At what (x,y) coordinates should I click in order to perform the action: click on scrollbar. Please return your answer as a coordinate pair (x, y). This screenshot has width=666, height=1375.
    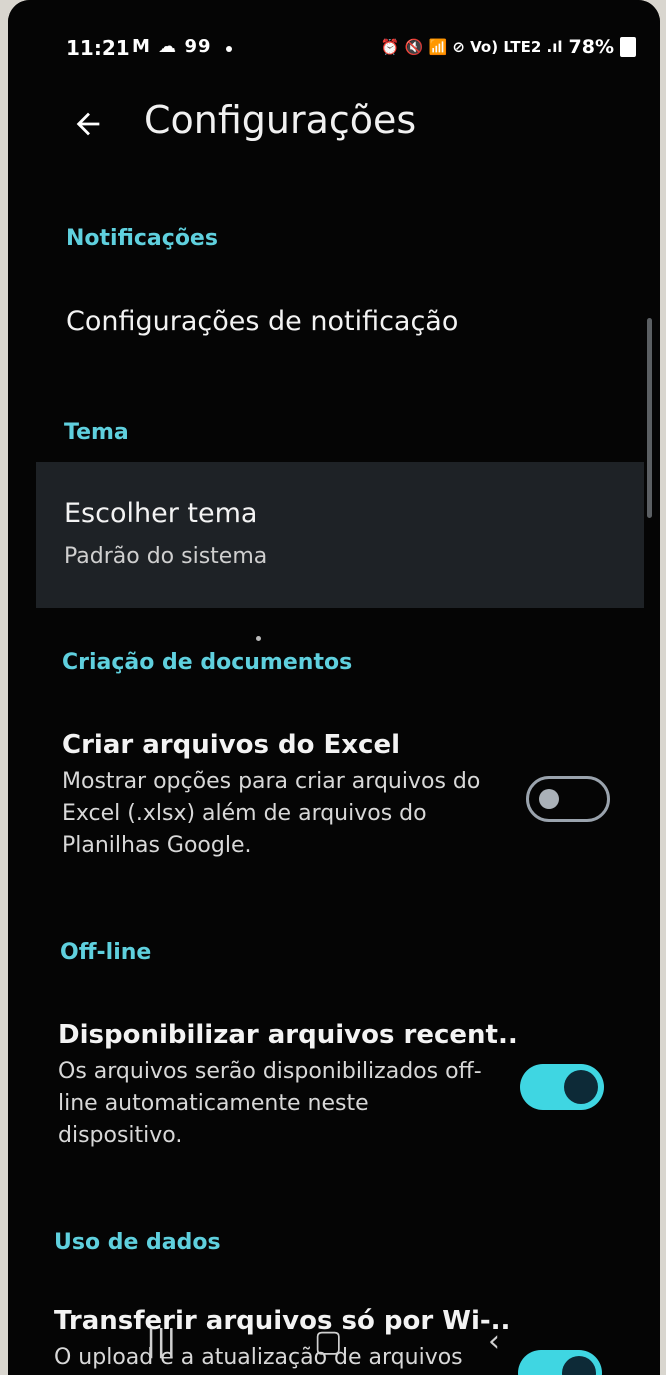
    Looking at the image, I should click on (649, 418).